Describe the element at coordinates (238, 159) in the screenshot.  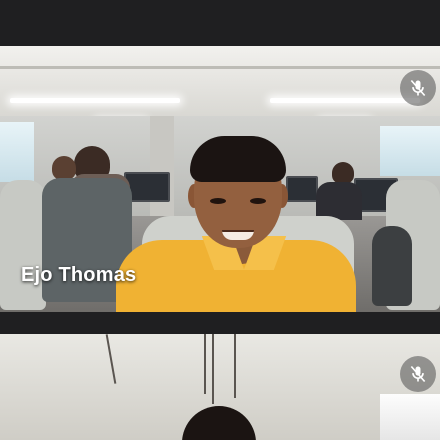
I see `participant-hair` at that location.